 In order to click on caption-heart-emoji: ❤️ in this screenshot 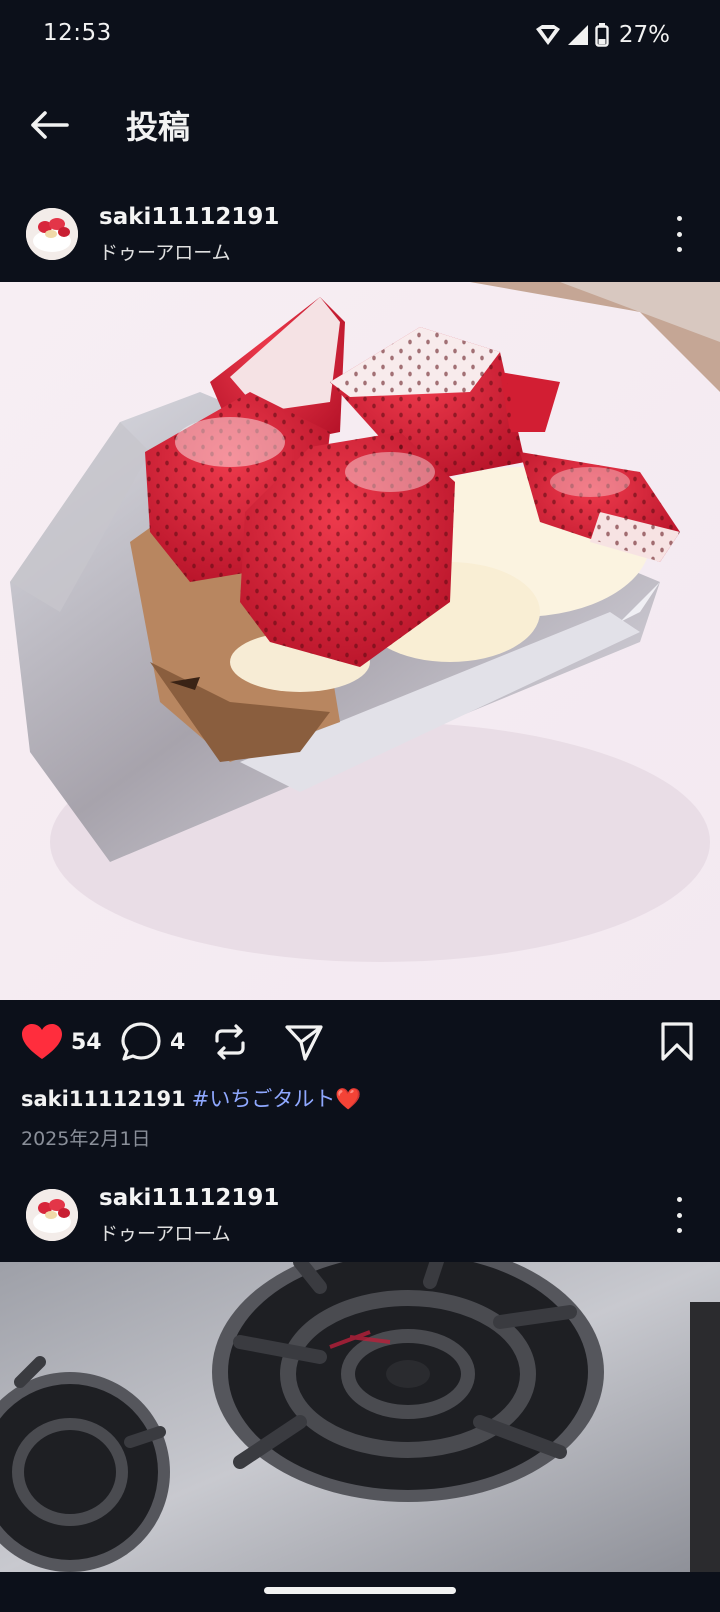, I will do `click(348, 1099)`.